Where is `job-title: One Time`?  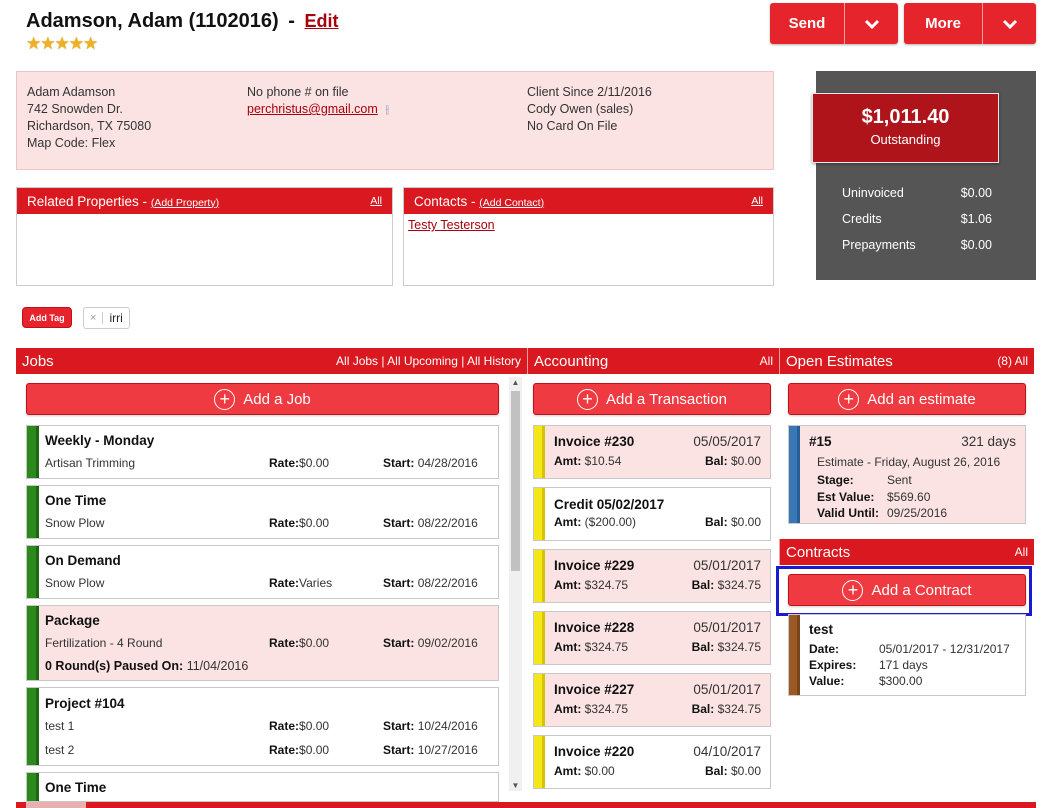
job-title: One Time is located at coordinates (76, 787).